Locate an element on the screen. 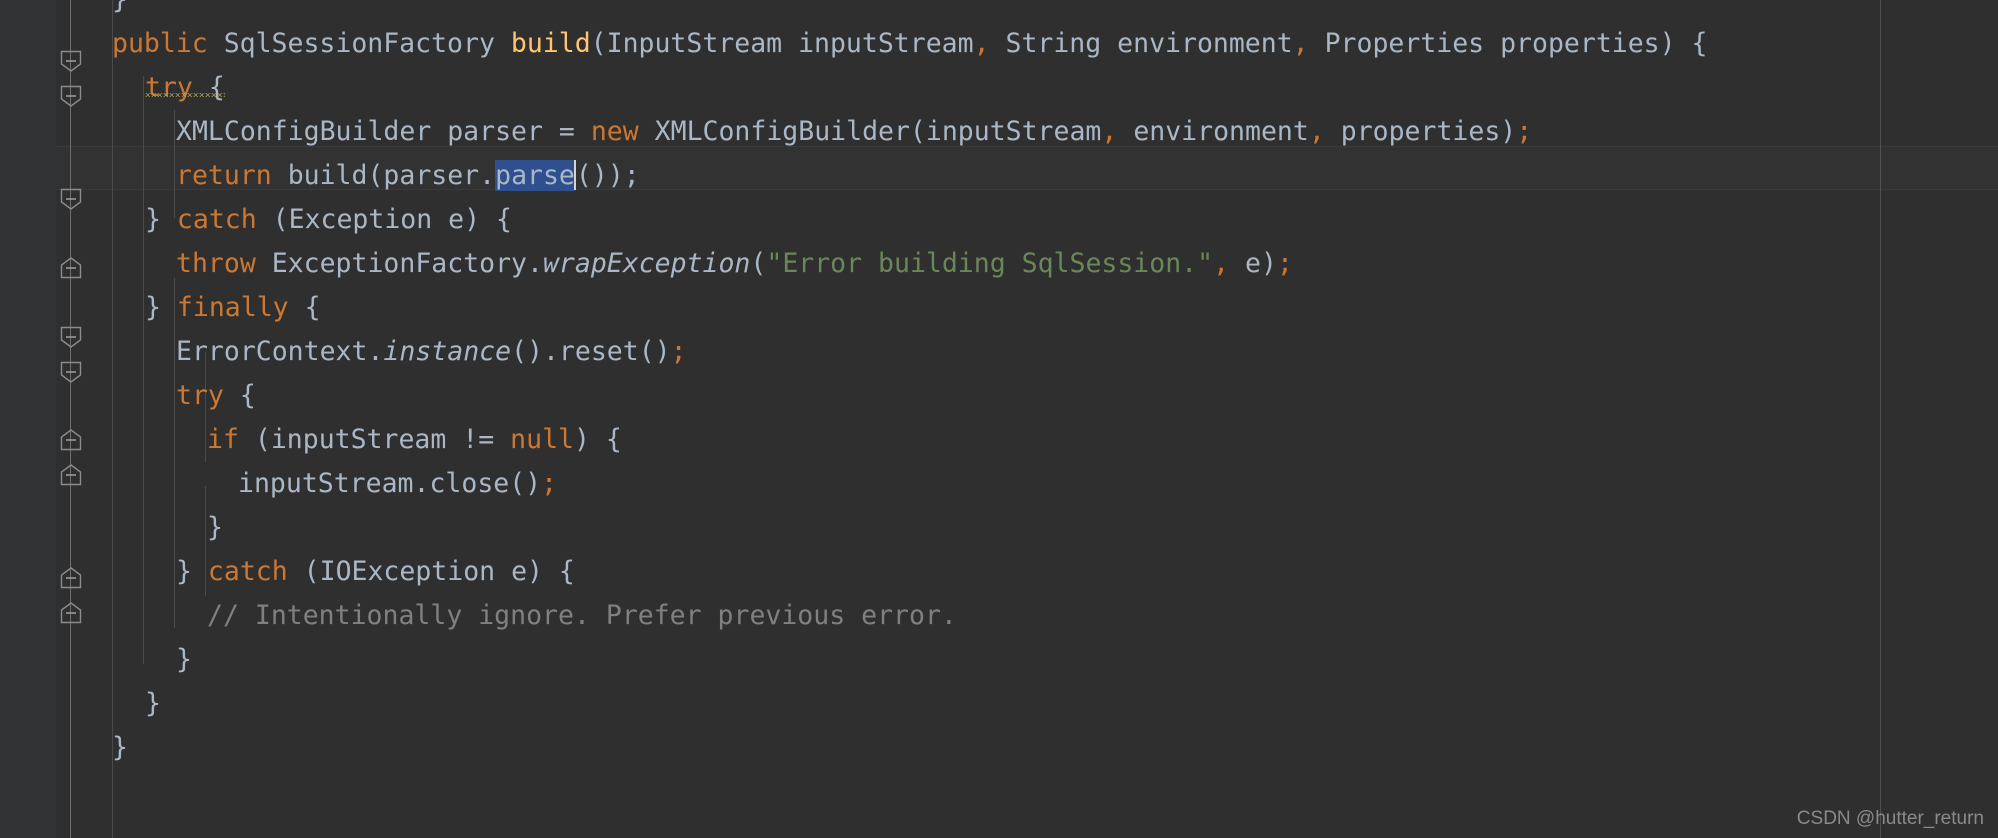 This screenshot has height=838, width=1998. code-token: e) is located at coordinates (1253, 263).